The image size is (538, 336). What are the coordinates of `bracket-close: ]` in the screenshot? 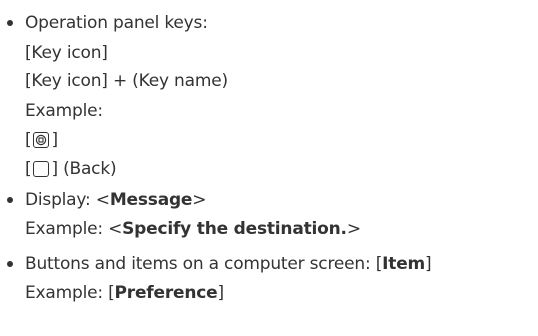 It's located at (54, 140).